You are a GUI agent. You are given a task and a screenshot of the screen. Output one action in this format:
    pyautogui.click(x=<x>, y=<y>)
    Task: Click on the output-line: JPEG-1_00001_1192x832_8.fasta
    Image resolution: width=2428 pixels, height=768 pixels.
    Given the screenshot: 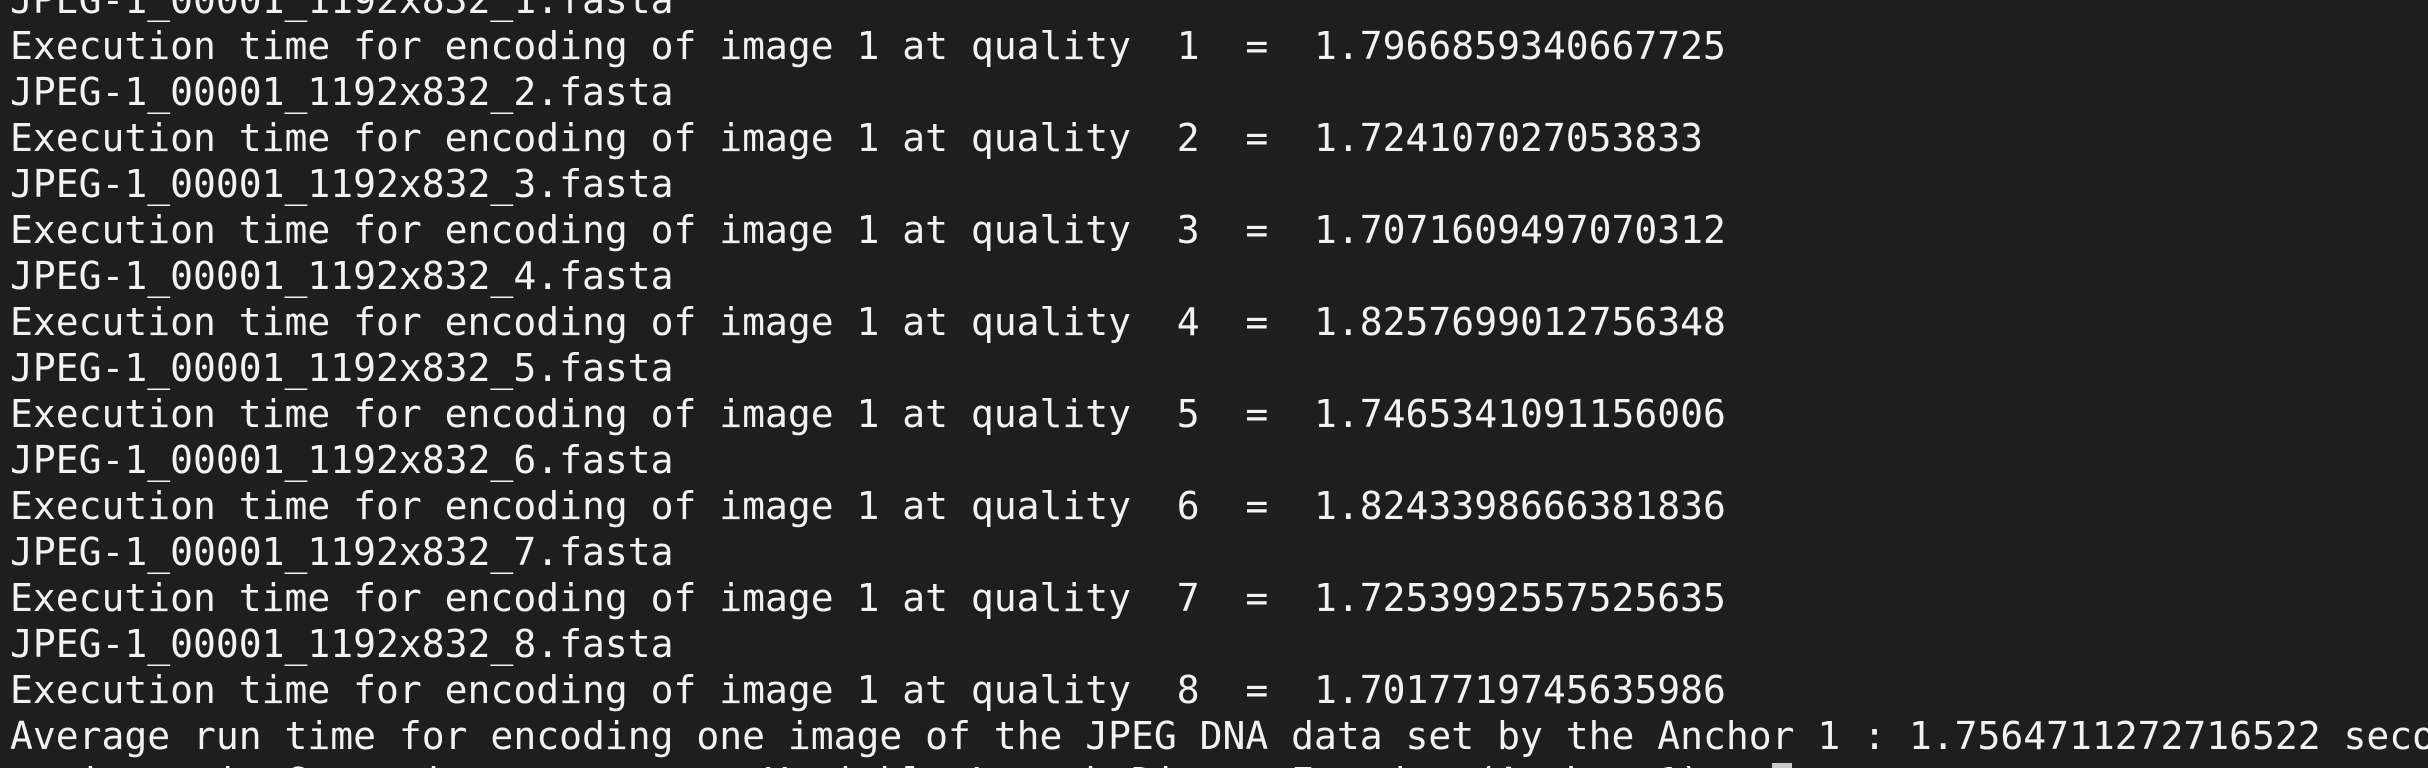 What is the action you would take?
    pyautogui.click(x=342, y=644)
    